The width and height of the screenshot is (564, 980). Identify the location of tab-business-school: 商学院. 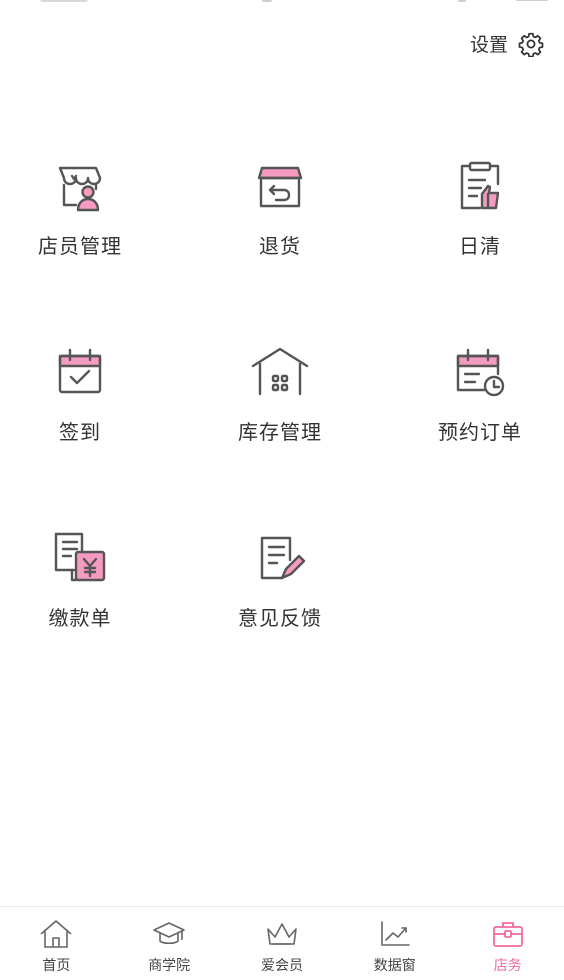
(169, 943).